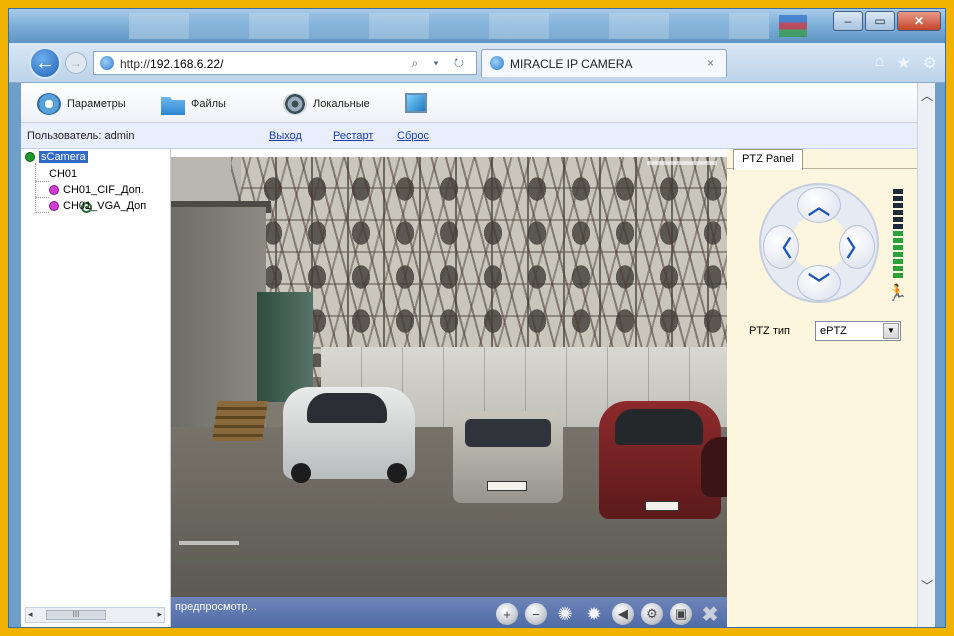  Describe the element at coordinates (30, 614) in the screenshot. I see `scroll-left-icon: ◂` at that location.